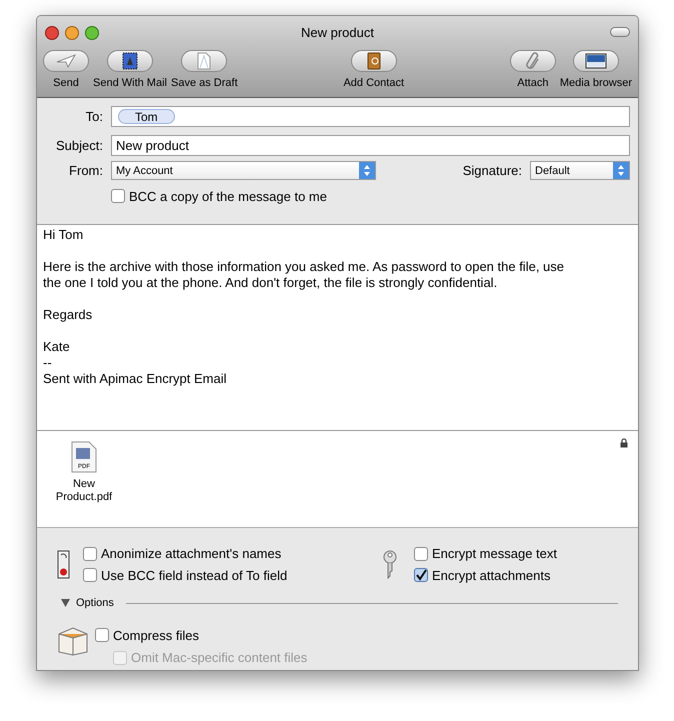 The image size is (674, 721). Describe the element at coordinates (135, 379) in the screenshot. I see `body-text-line: Sent with Apimac Encrypt Email` at that location.